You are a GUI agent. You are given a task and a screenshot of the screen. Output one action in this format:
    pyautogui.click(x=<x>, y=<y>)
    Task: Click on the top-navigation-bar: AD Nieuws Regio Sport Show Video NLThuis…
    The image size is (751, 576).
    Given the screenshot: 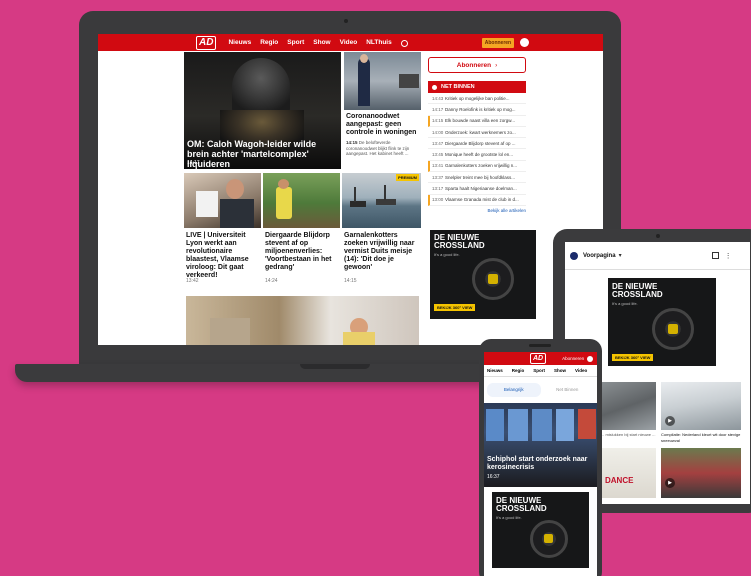 What is the action you would take?
    pyautogui.click(x=350, y=42)
    